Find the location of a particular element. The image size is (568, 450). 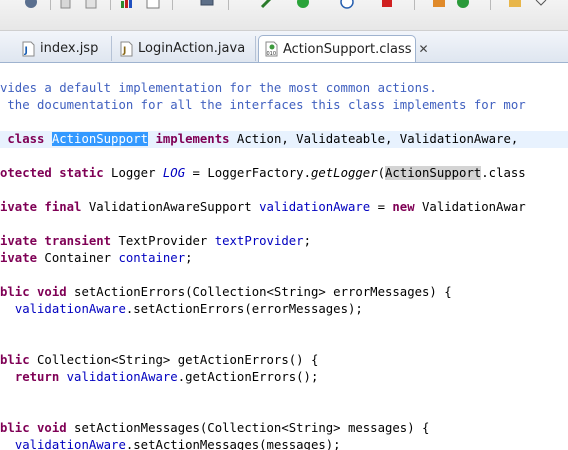

code-text: .getActionErrors(); is located at coordinates (248, 377).